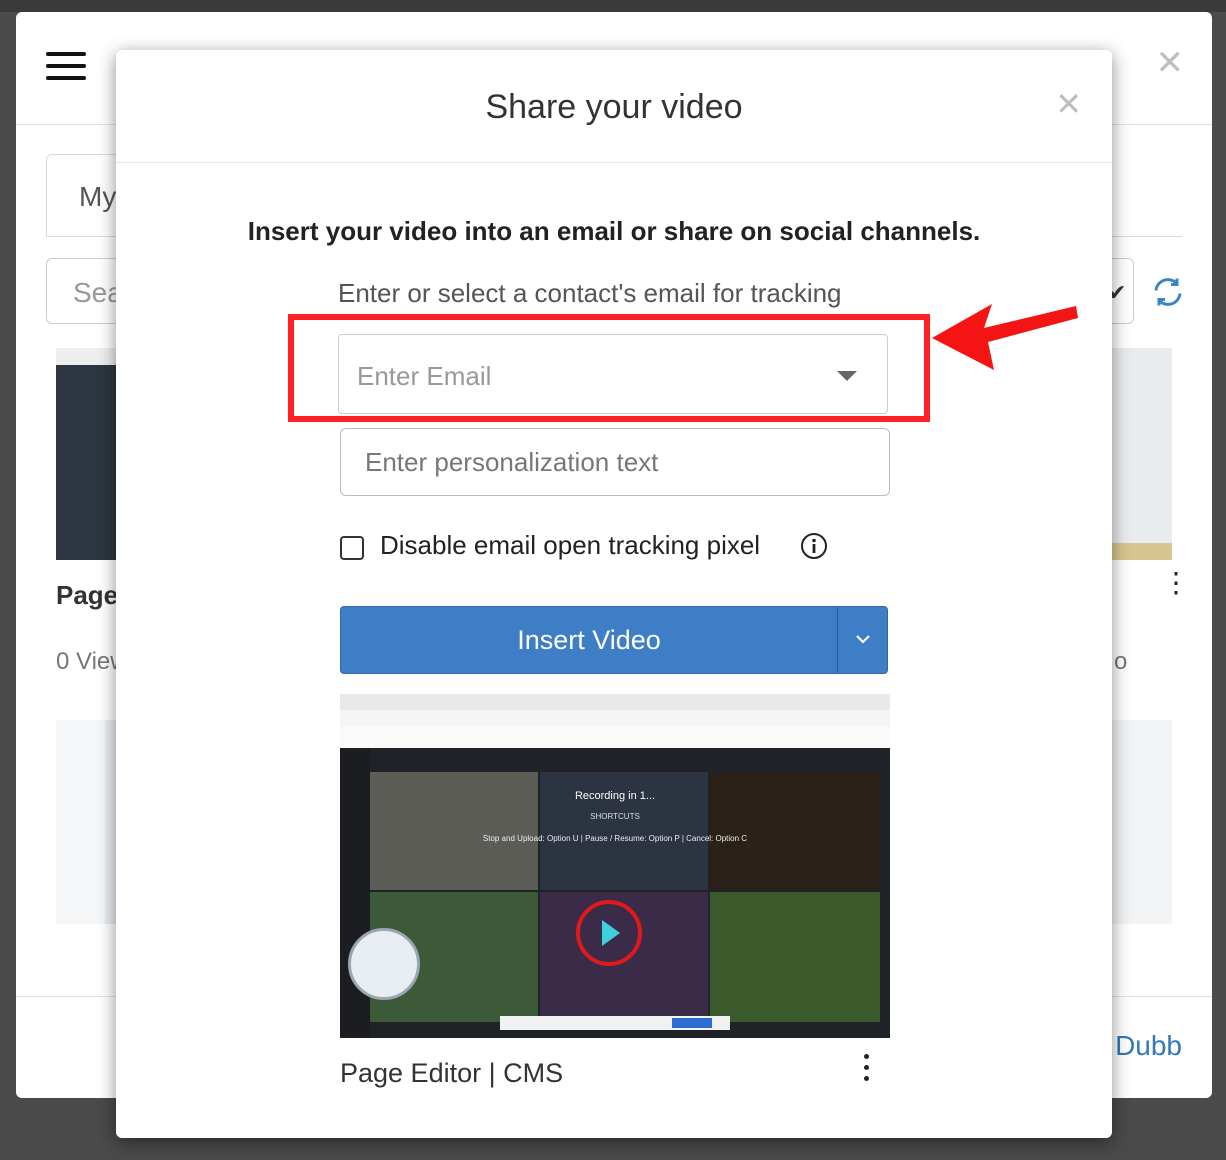 The height and width of the screenshot is (1160, 1226). What do you see at coordinates (66, 66) in the screenshot?
I see `hamburger-icon` at bounding box center [66, 66].